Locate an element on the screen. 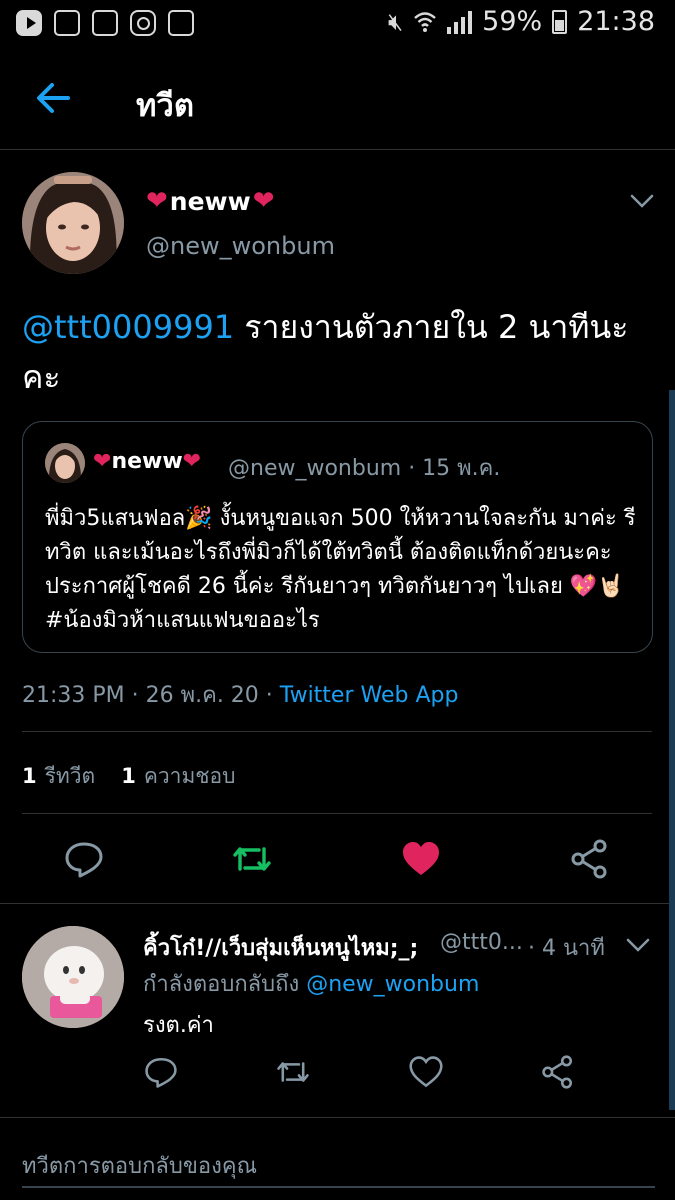  retweets-stat: 1 รีทวีต is located at coordinates (58, 776).